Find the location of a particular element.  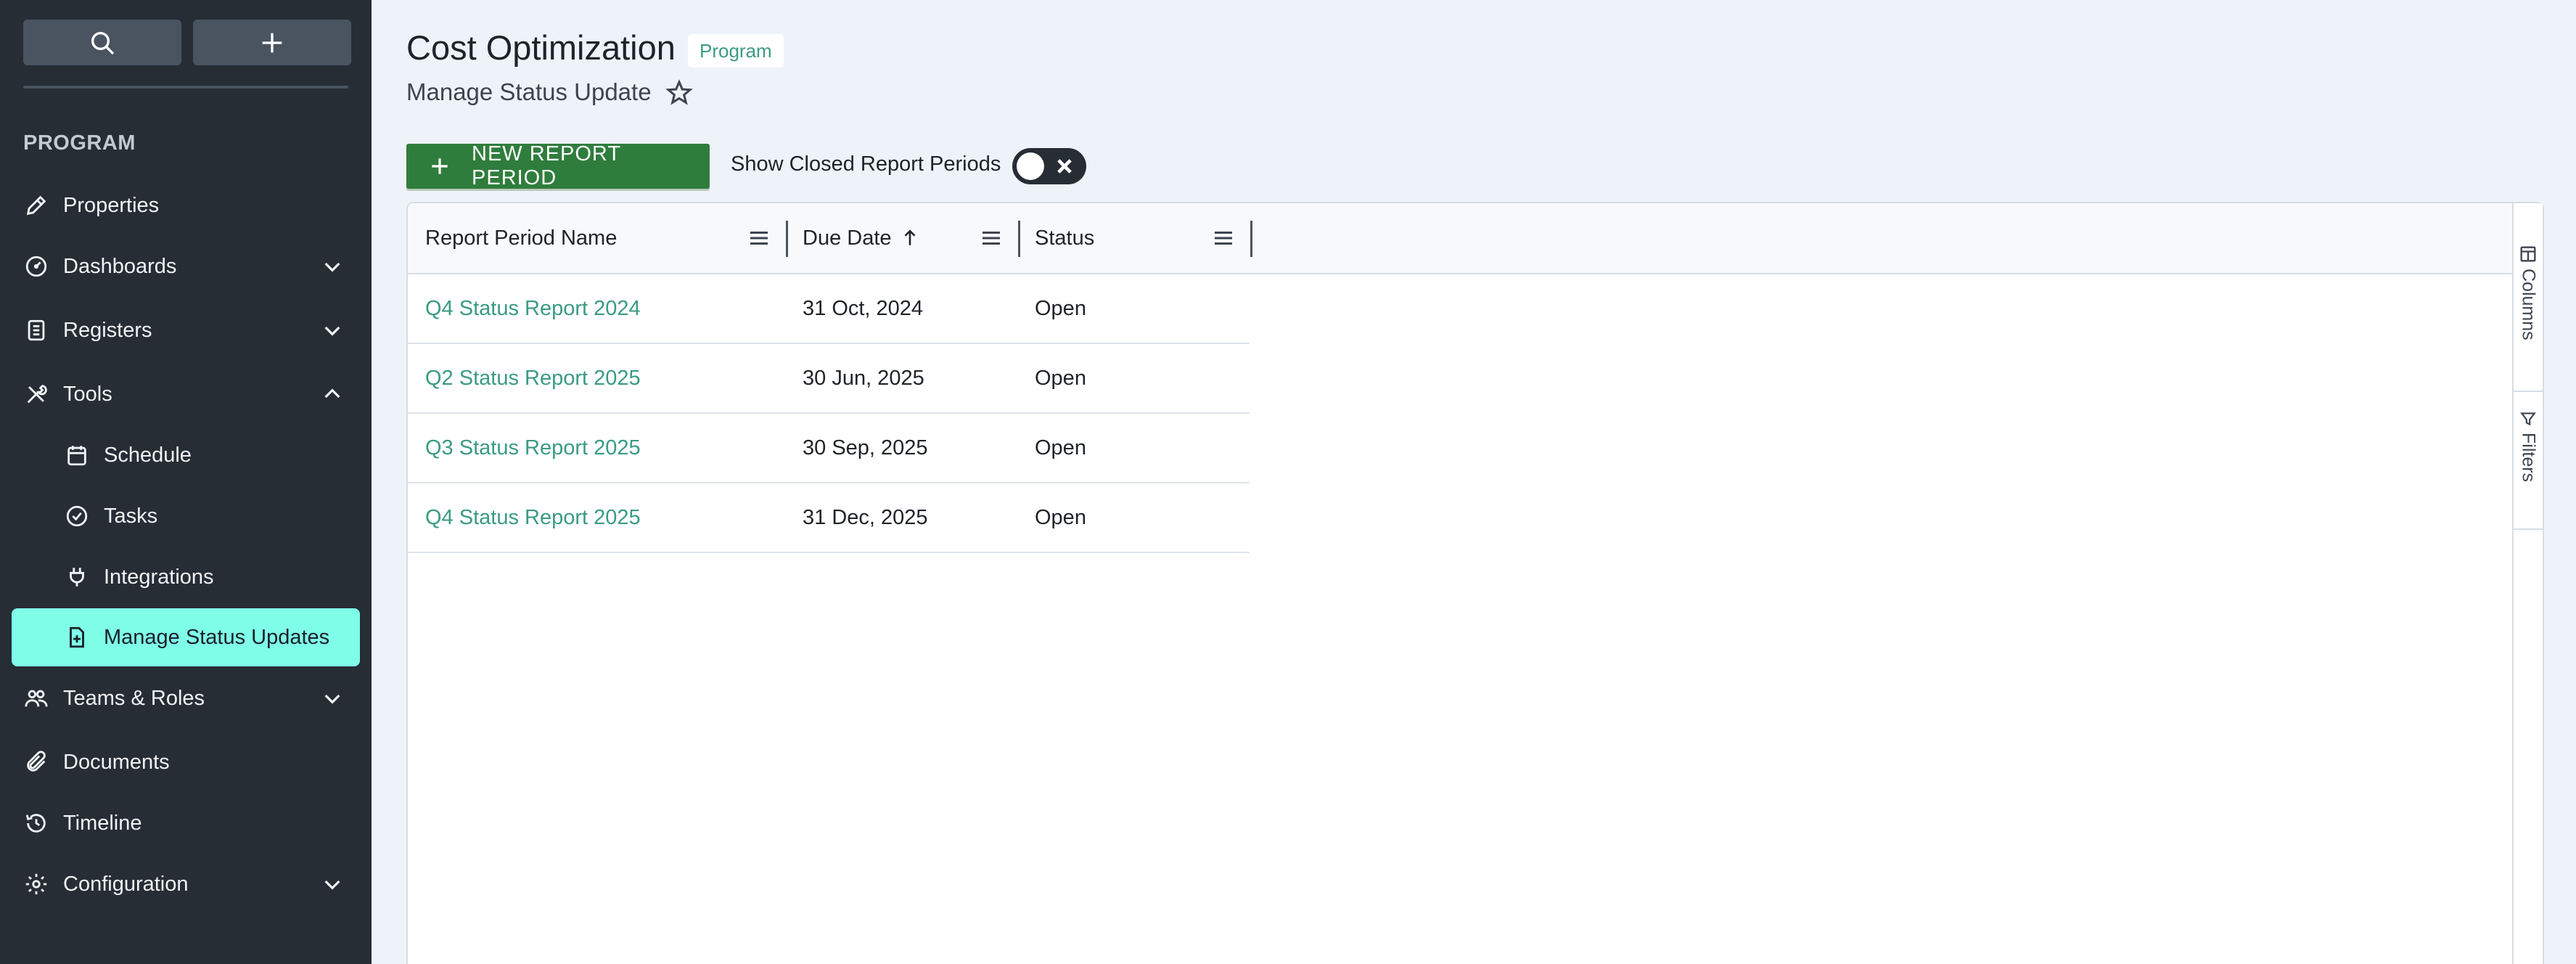

filters-tab-label: Filters is located at coordinates (2528, 458).